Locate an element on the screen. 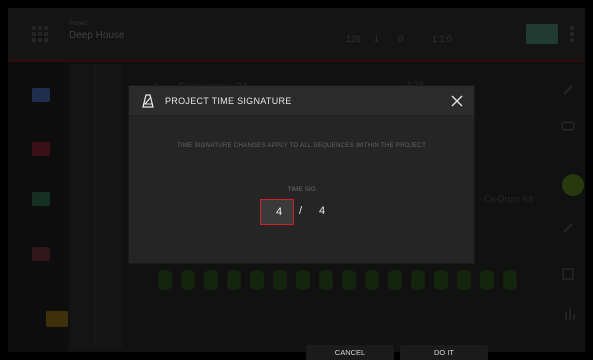 The image size is (593, 360). dialog-title: PROJECT TIME SIGNATURE is located at coordinates (228, 101).